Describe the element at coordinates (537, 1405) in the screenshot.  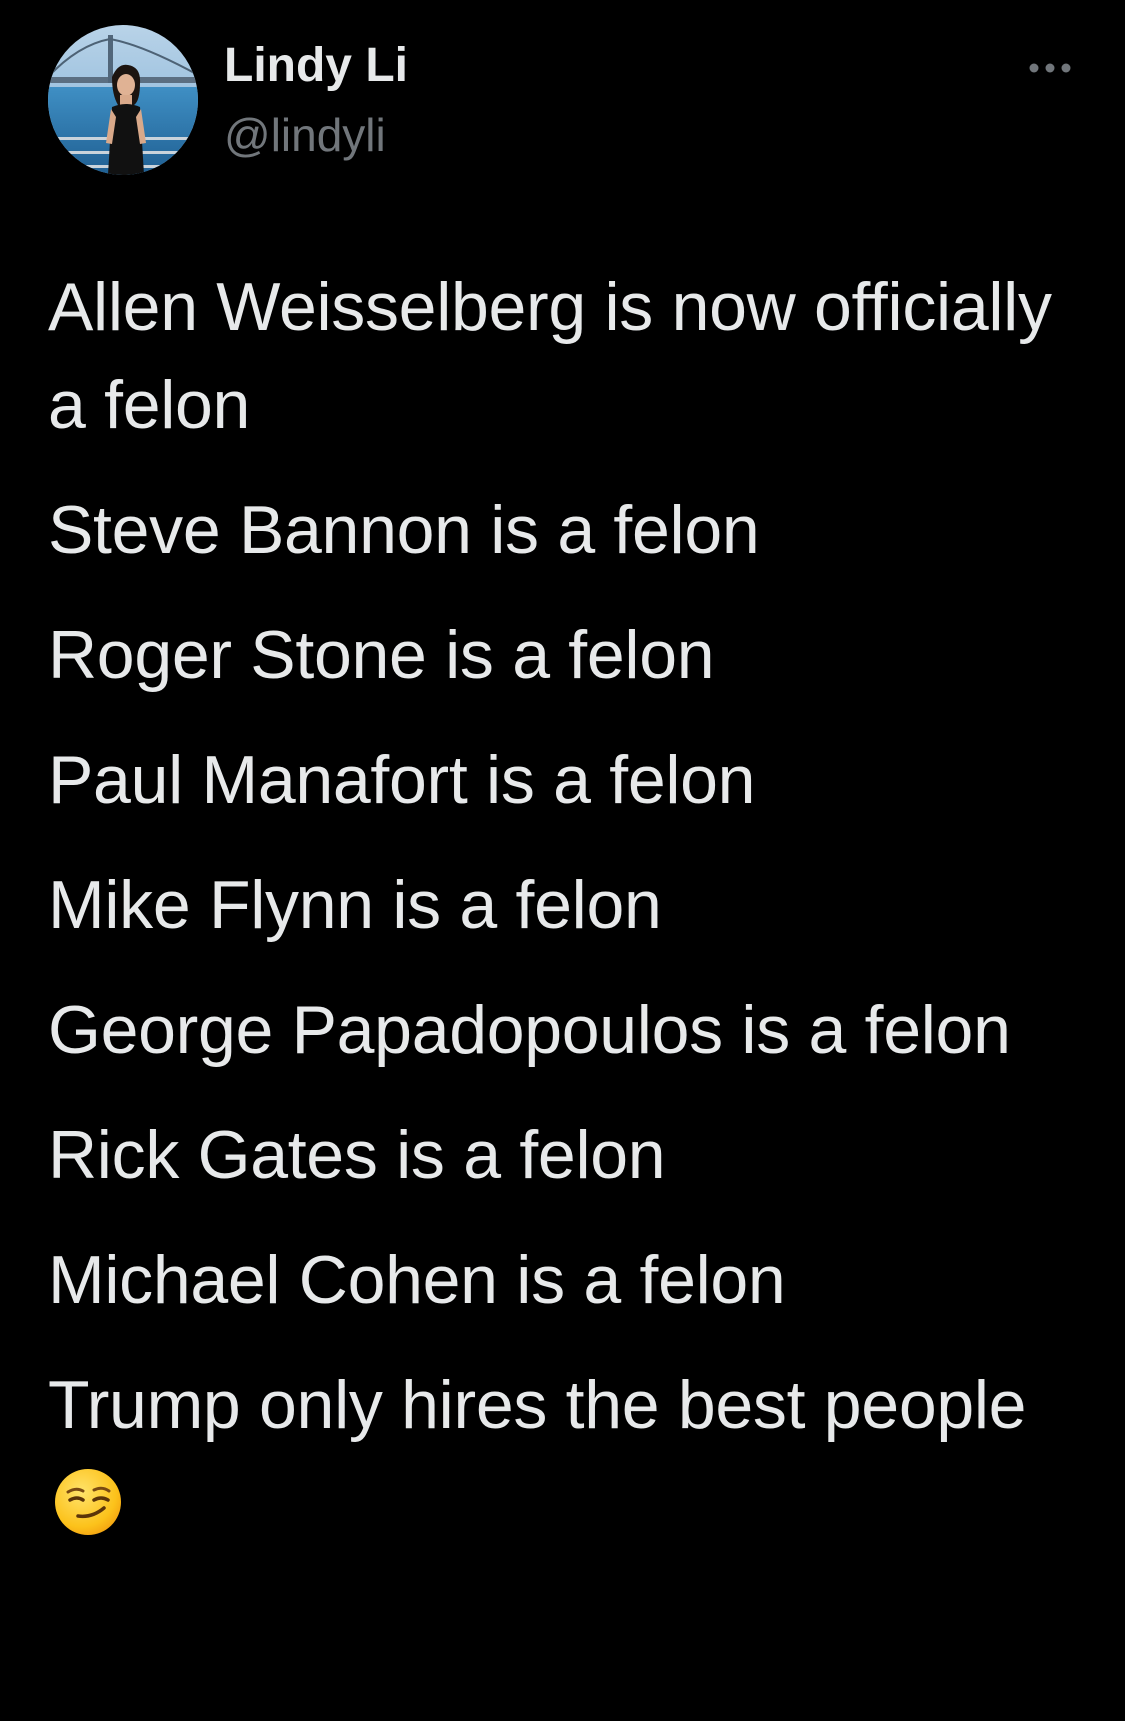
I see `tweet-closing-text: Trump only hires the best people` at that location.